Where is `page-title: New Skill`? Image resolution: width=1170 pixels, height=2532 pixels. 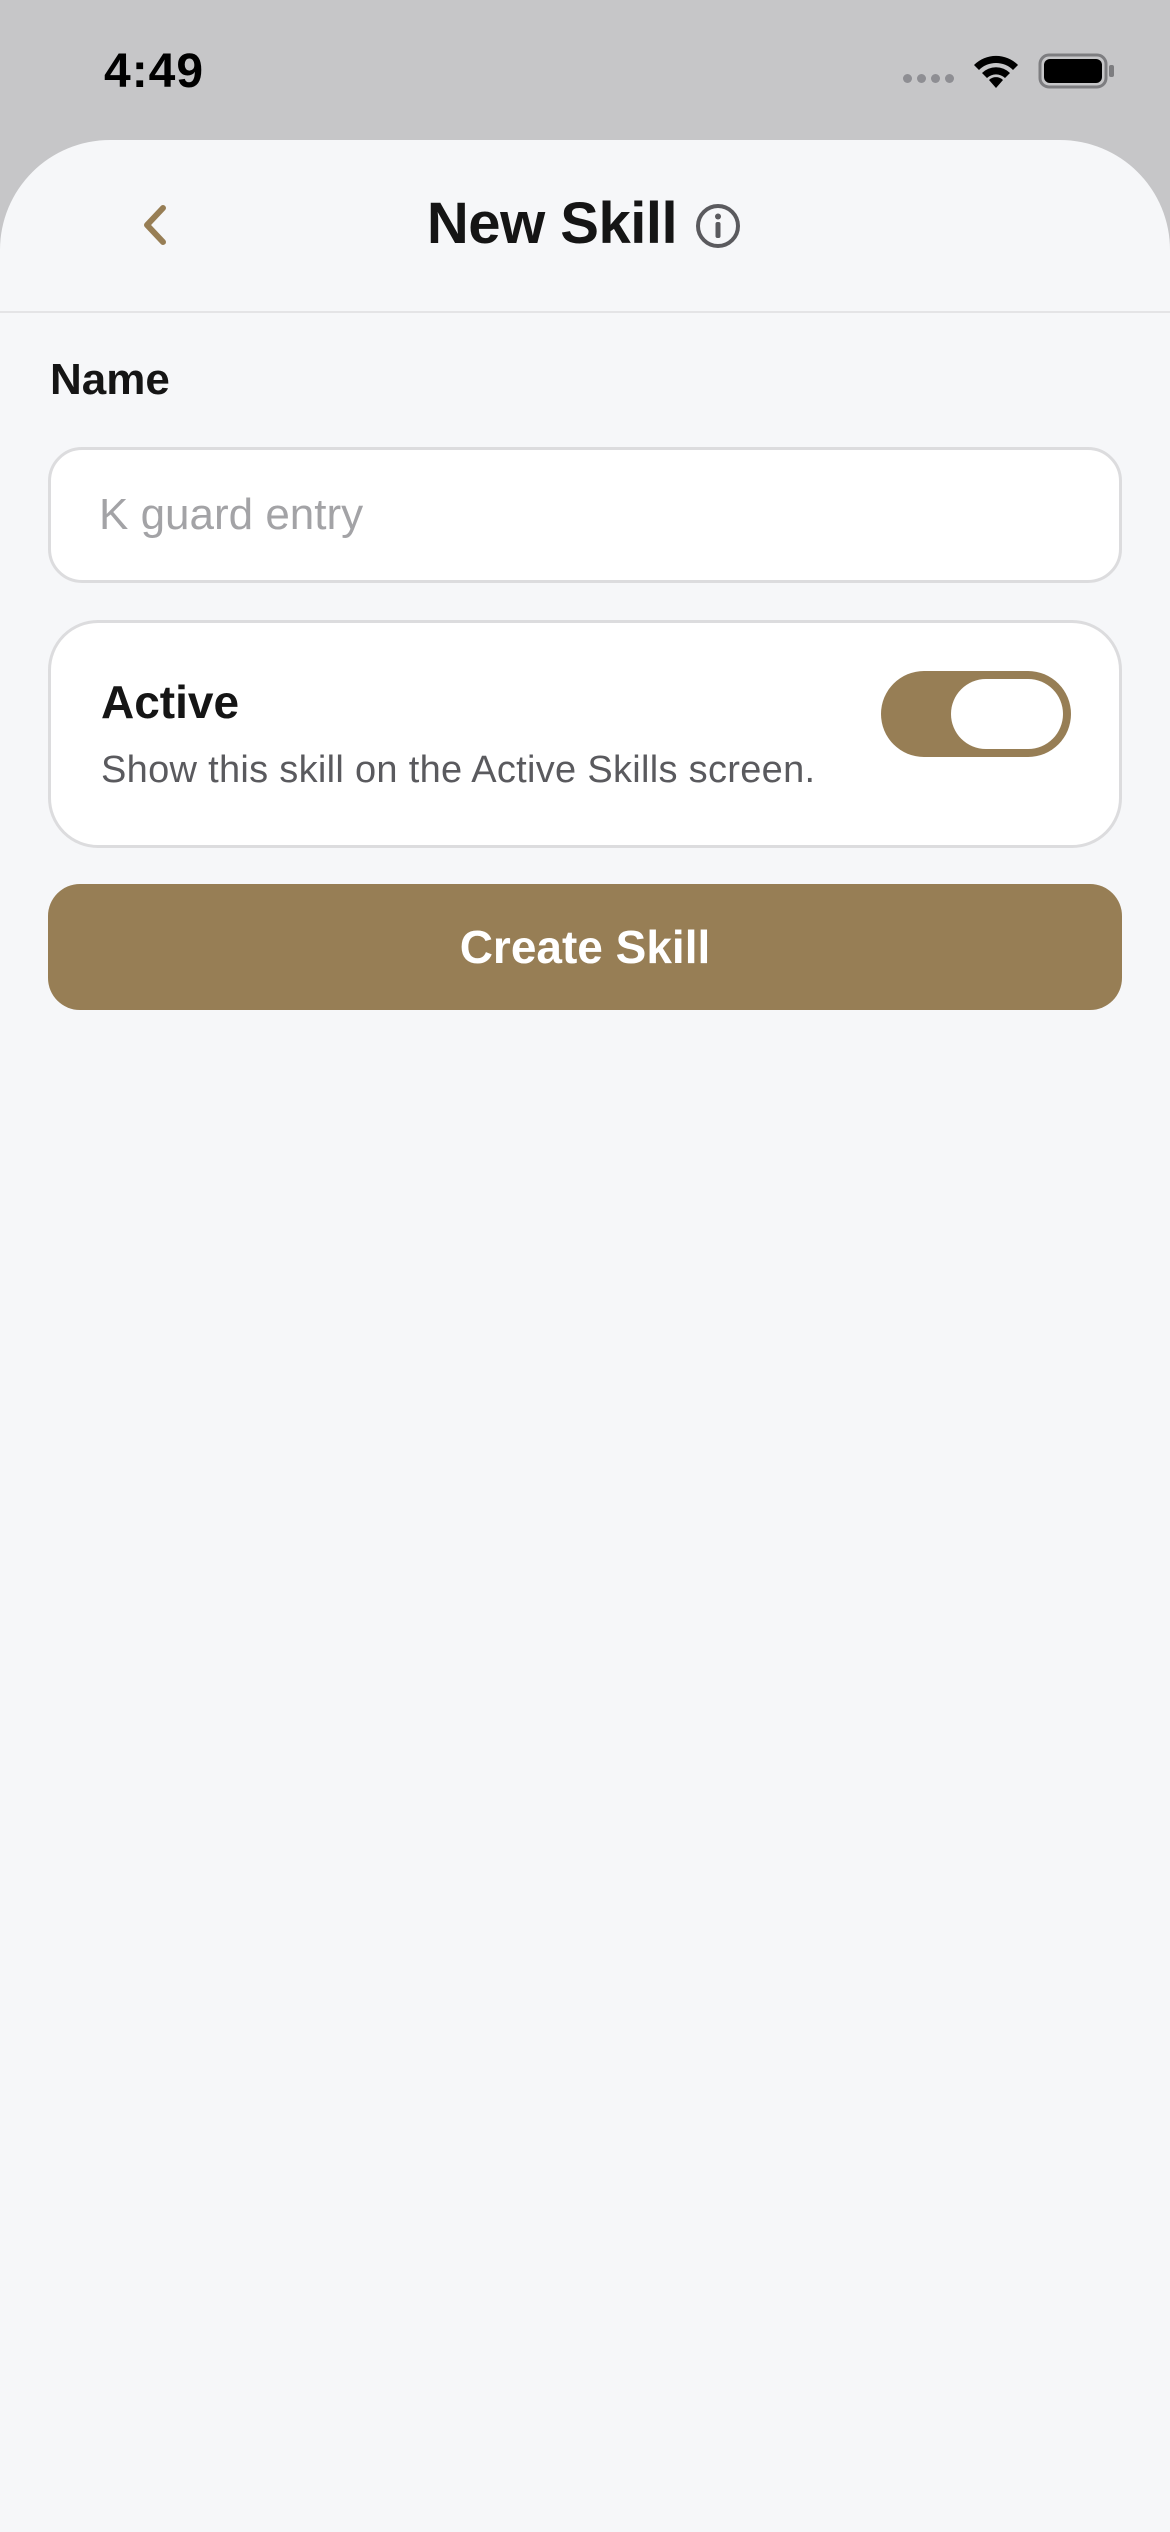 page-title: New Skill is located at coordinates (552, 223).